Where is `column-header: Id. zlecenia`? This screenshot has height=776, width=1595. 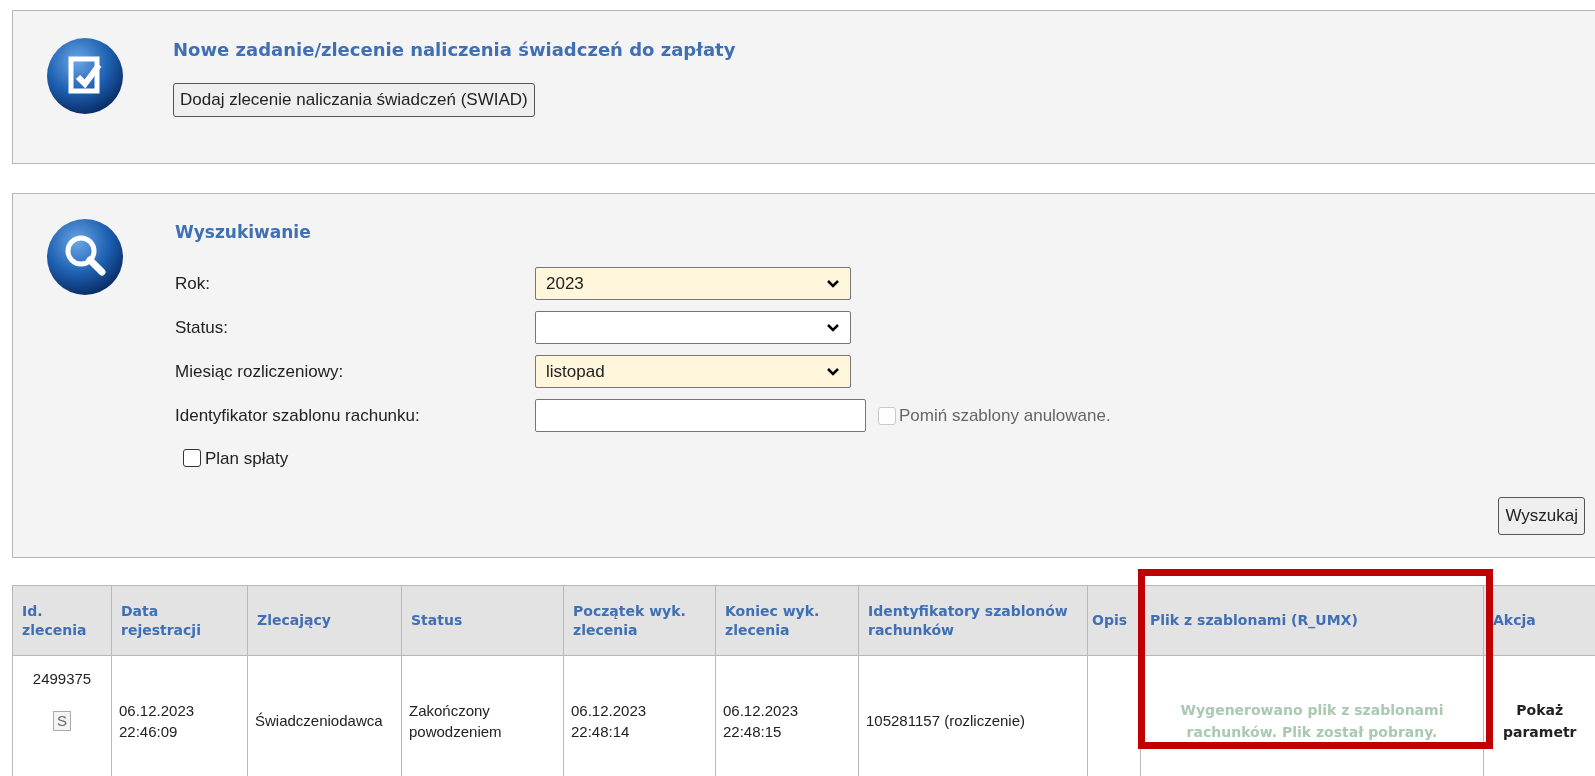
column-header: Id. zlecenia is located at coordinates (62, 620).